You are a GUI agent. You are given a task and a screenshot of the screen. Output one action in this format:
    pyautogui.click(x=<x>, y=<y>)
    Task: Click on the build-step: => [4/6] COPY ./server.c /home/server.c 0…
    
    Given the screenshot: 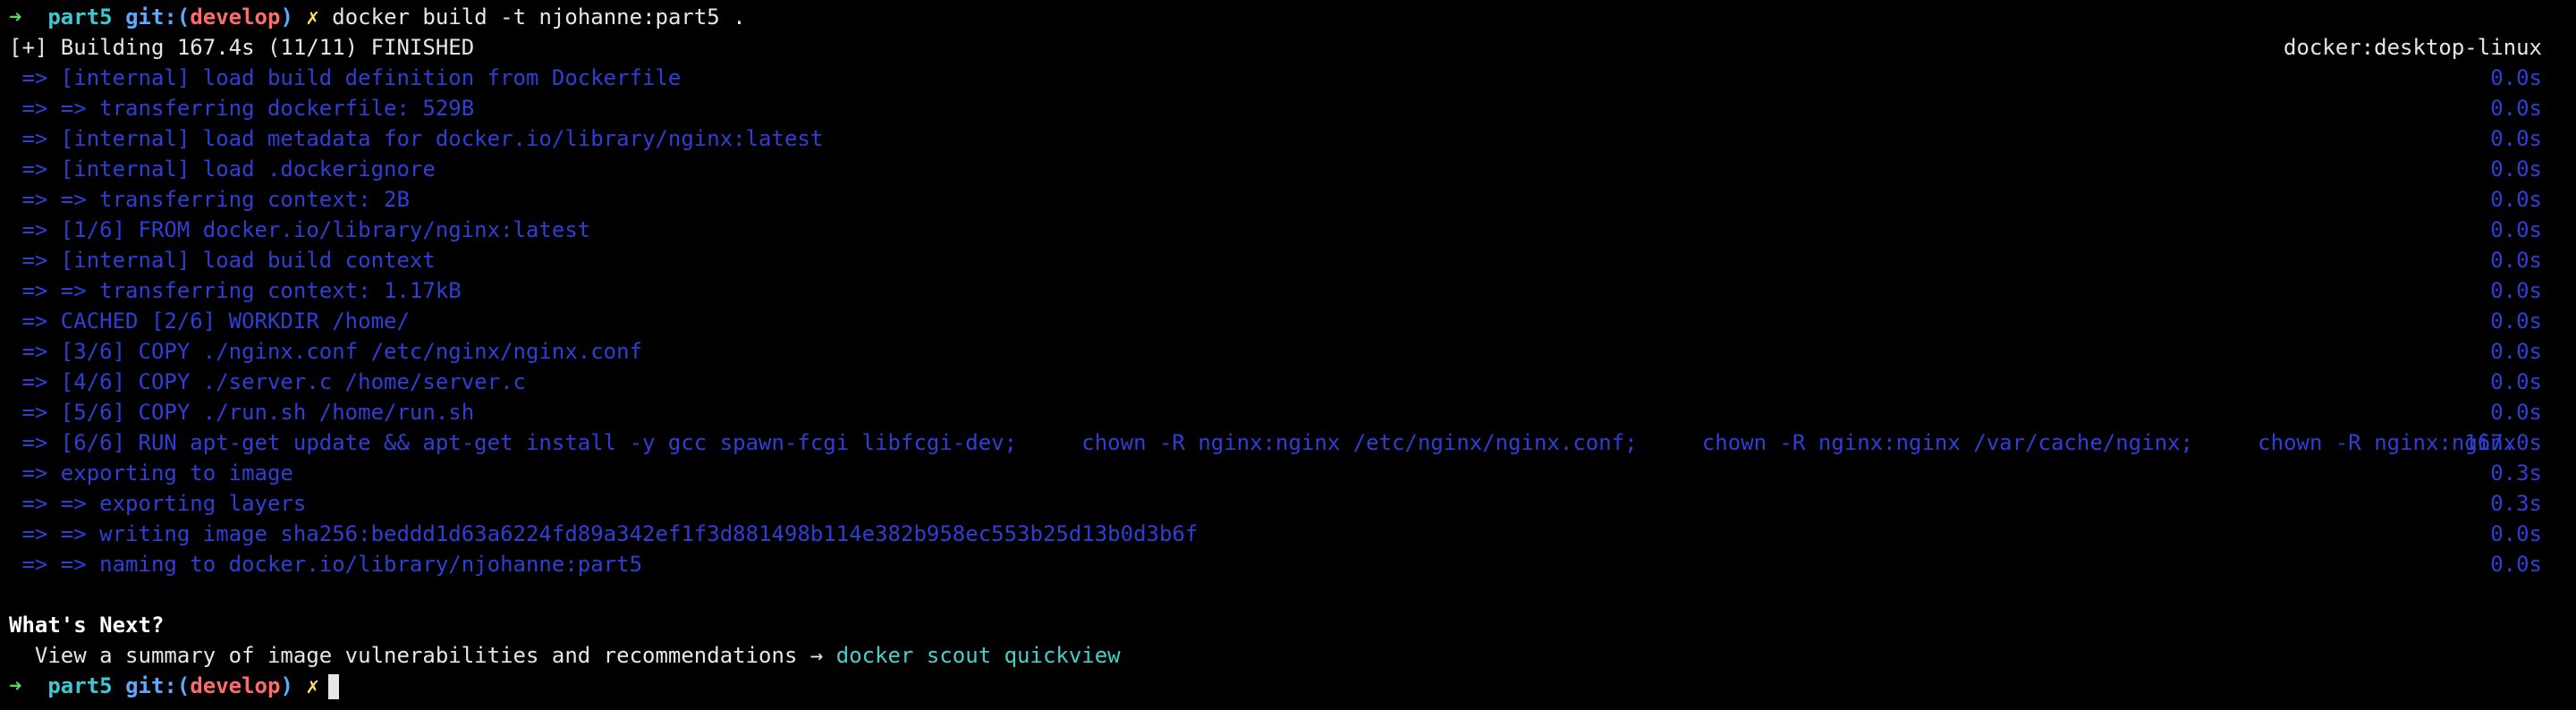 What is the action you would take?
    pyautogui.click(x=1288, y=382)
    